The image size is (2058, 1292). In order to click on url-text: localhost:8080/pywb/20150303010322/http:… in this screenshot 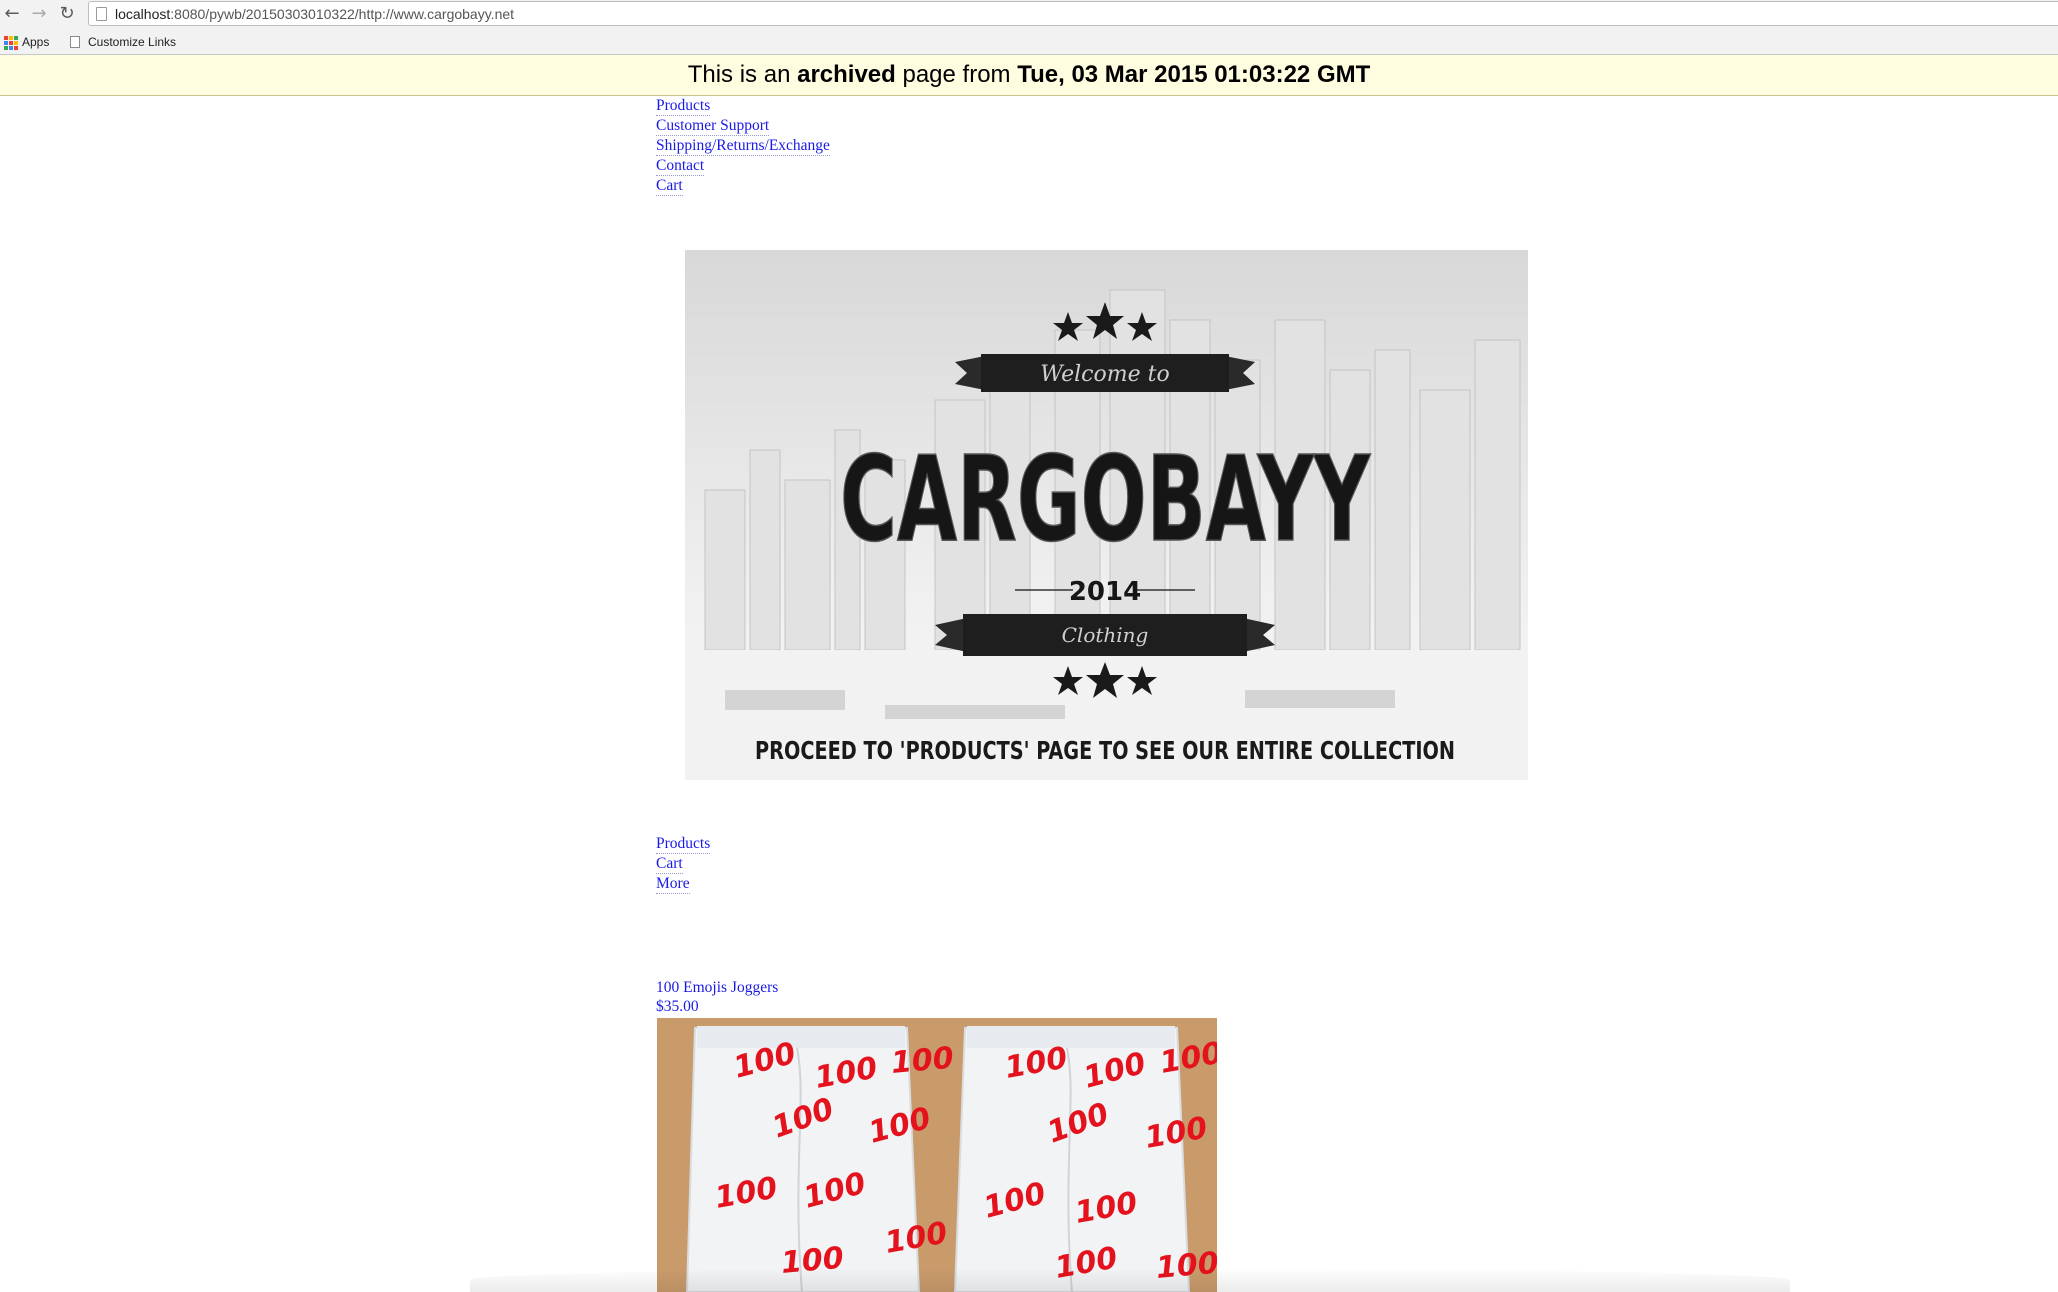, I will do `click(315, 14)`.